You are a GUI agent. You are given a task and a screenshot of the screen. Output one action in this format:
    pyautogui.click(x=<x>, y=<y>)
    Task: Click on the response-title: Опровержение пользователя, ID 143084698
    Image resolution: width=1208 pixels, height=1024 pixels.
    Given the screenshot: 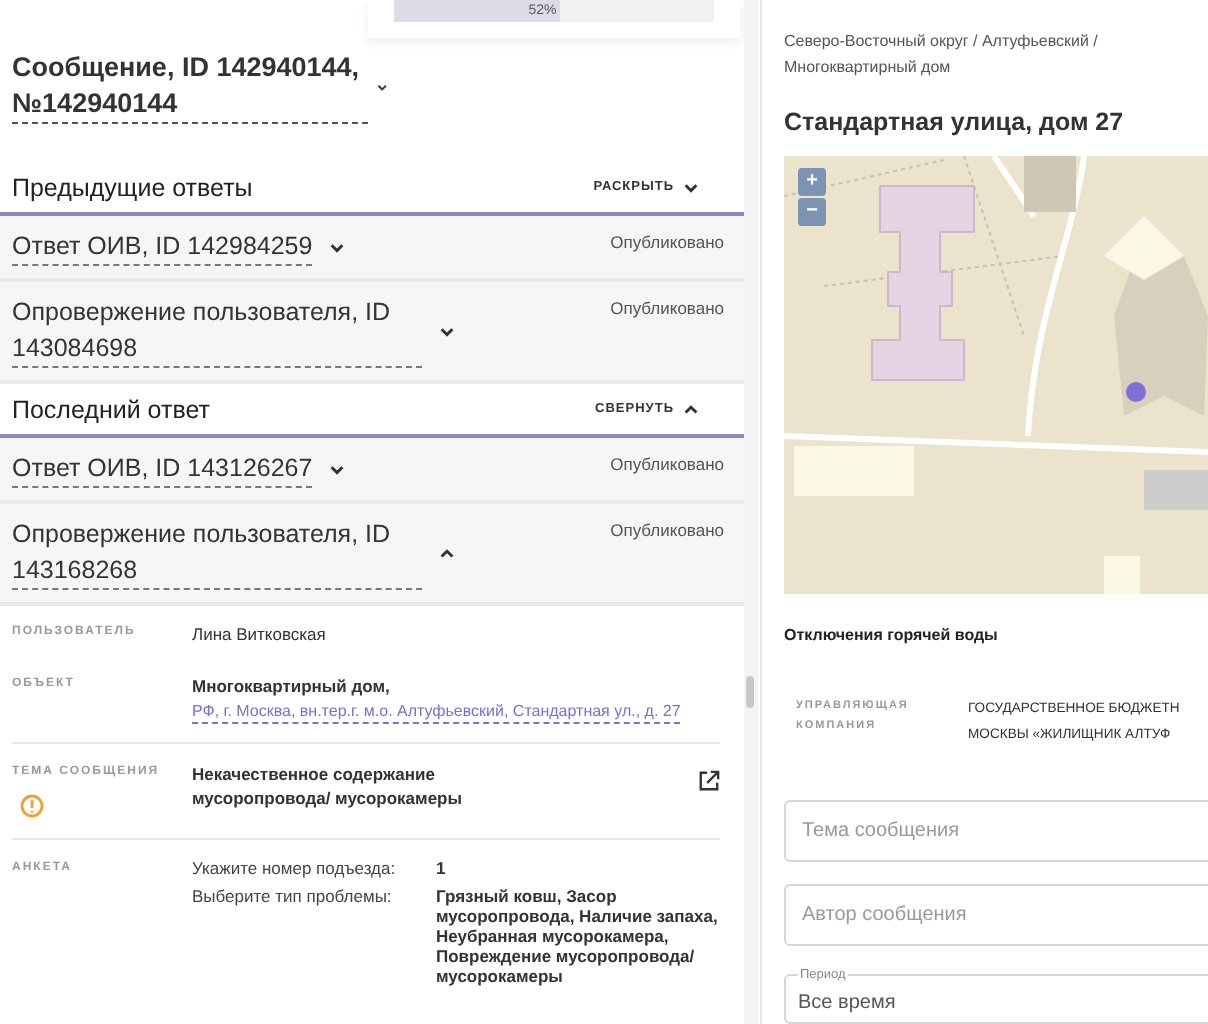 What is the action you would take?
    pyautogui.click(x=234, y=331)
    